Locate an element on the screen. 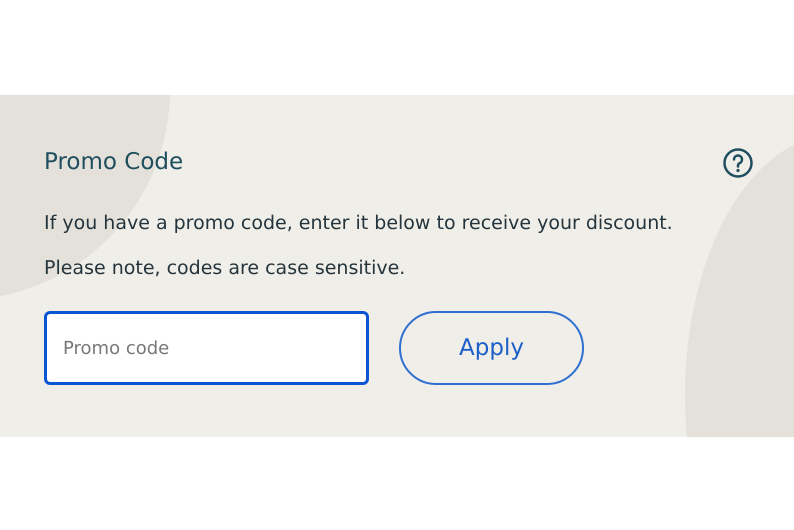 This screenshot has width=794, height=530. help-icon is located at coordinates (738, 163).